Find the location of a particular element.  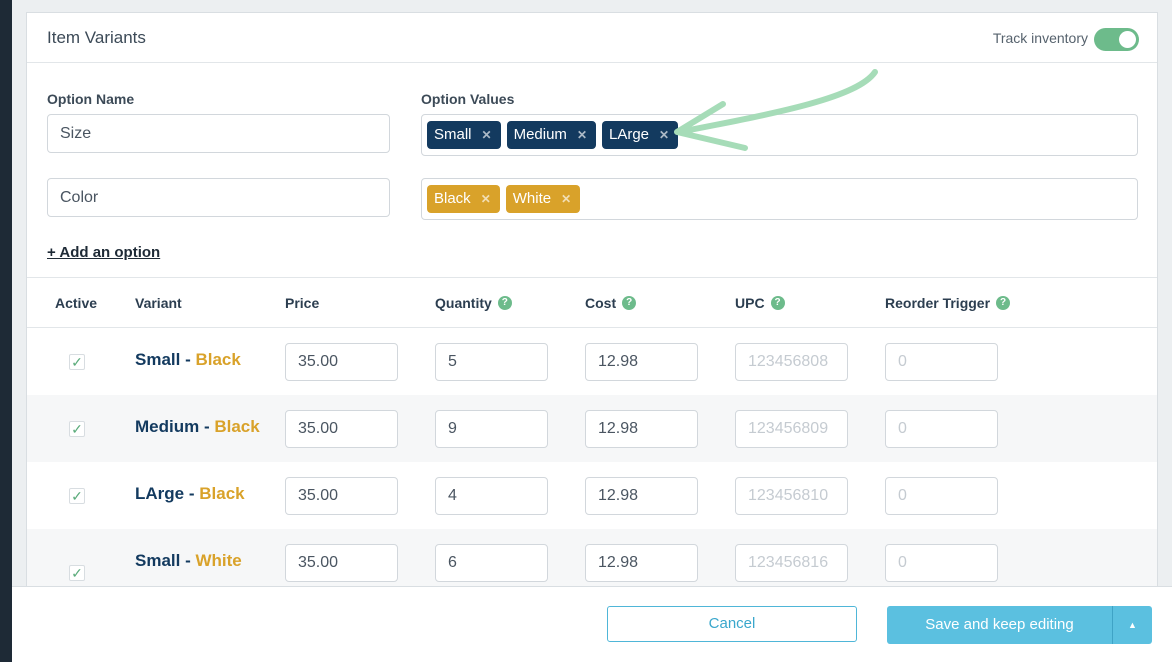

column-header-reorder-trigger: Reorder Trigger? is located at coordinates (948, 303).